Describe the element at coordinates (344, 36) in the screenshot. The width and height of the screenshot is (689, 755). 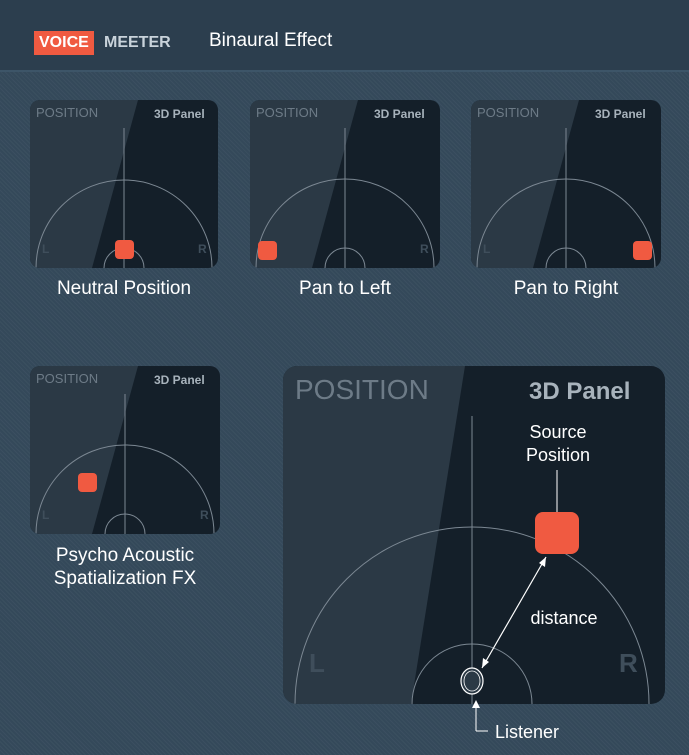
I see `title-bar: VOICE MEETER Binaural Effect` at that location.